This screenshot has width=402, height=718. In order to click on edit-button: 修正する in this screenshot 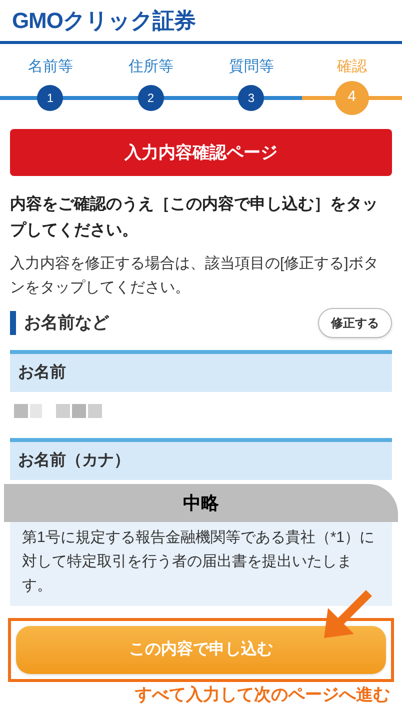, I will do `click(355, 323)`.